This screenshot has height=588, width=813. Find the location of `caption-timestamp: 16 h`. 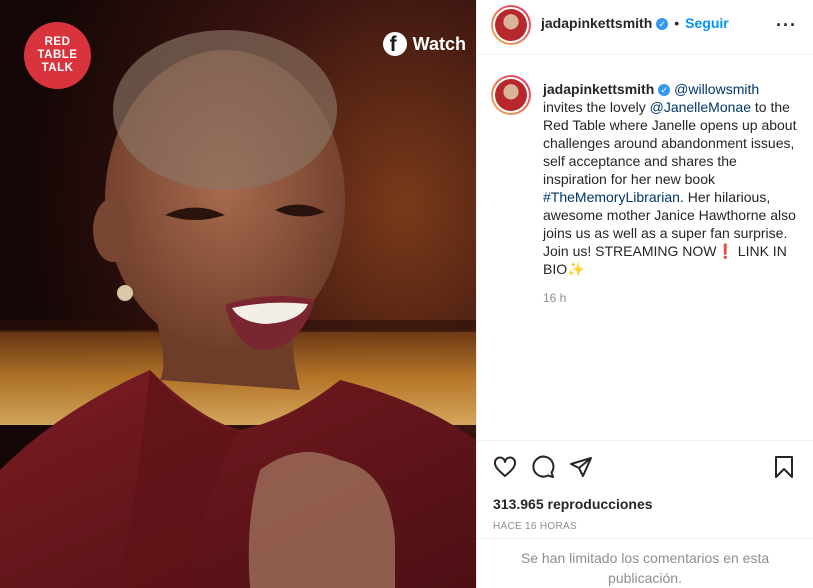

caption-timestamp: 16 h is located at coordinates (554, 298).